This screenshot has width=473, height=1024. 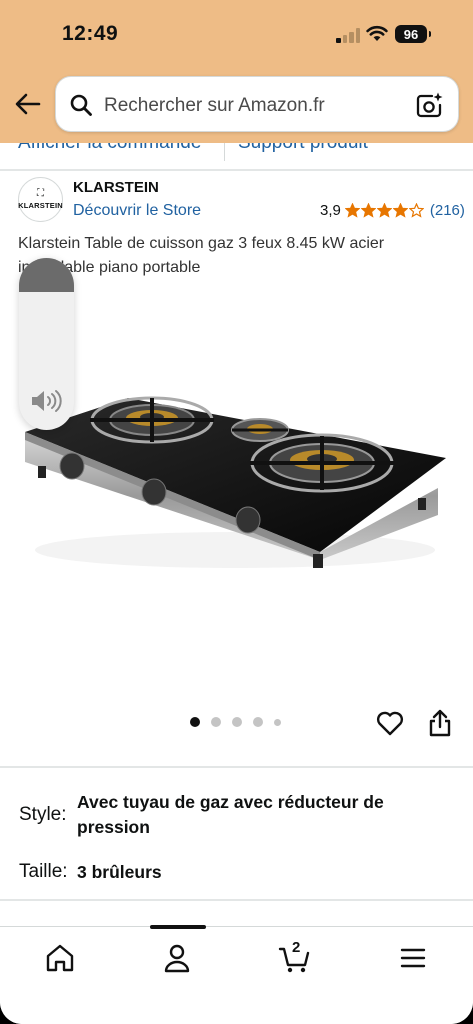 What do you see at coordinates (109, 148) in the screenshot?
I see `view-order-link: Afficher la commande` at bounding box center [109, 148].